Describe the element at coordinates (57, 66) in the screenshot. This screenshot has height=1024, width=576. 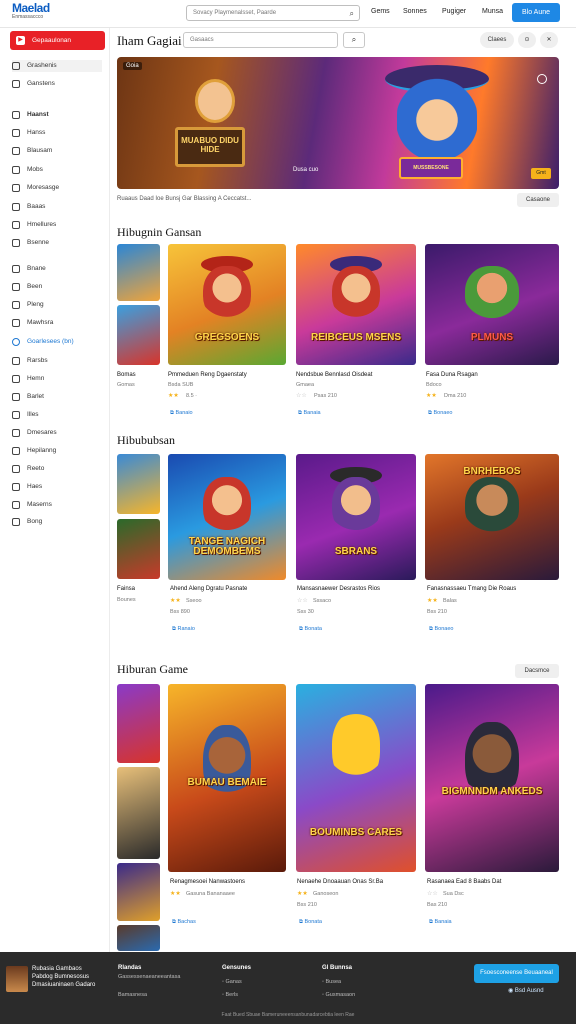
I see `sidebar-item: Grashenis` at that location.